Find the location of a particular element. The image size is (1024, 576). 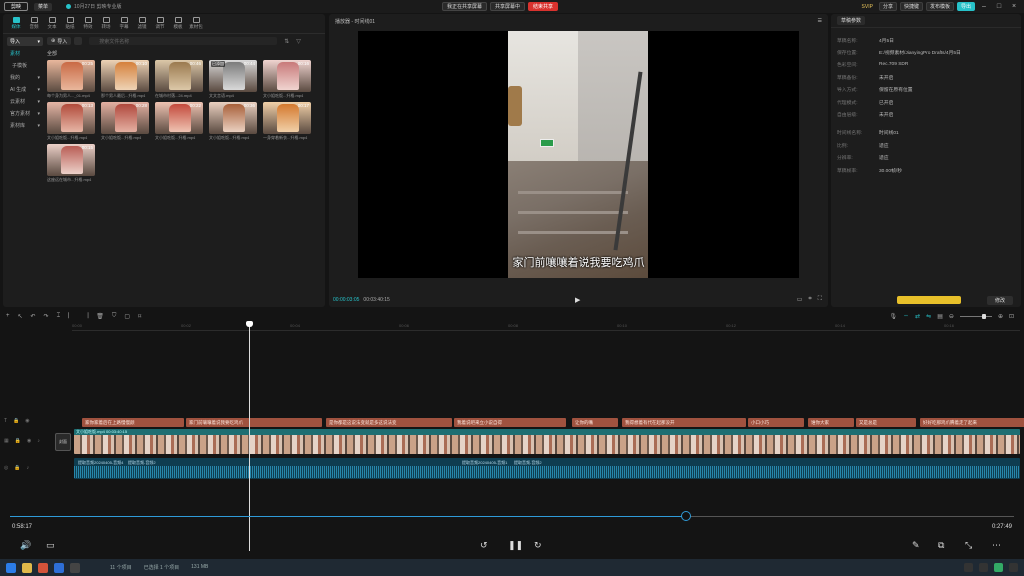

text-clip: 谁你大家 is located at coordinates (831, 422).